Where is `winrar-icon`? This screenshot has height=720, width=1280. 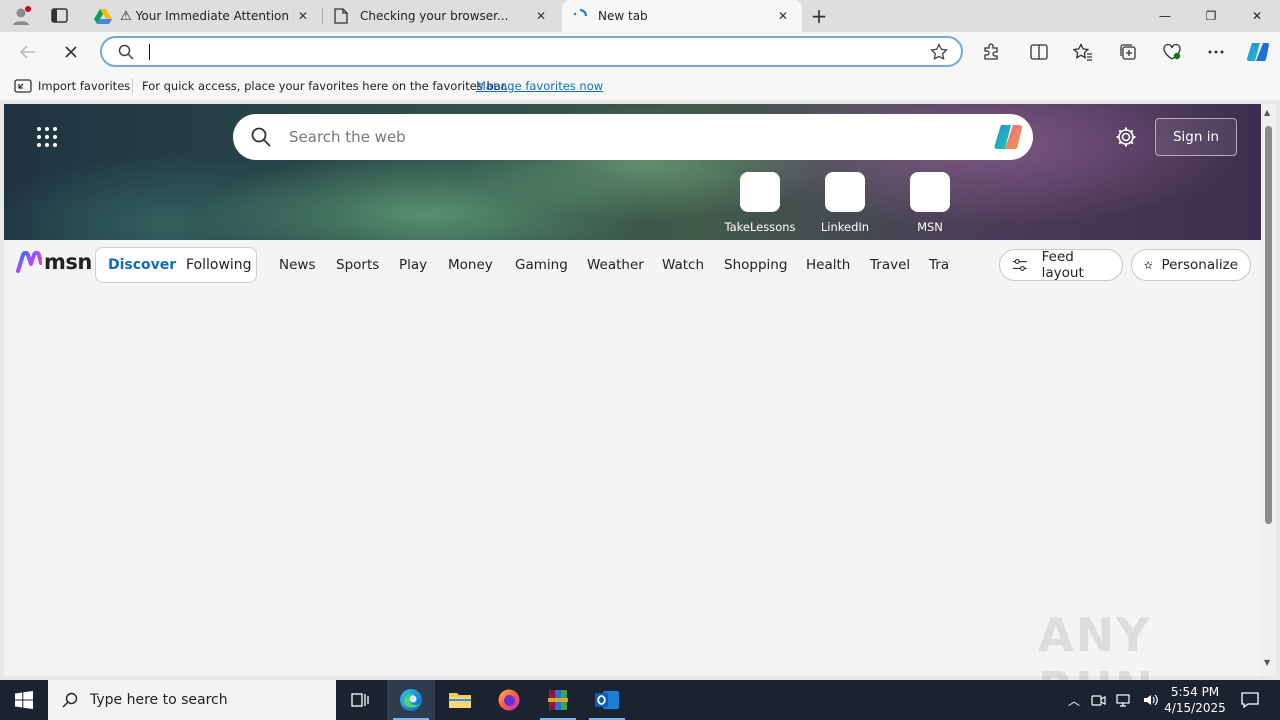 winrar-icon is located at coordinates (558, 700).